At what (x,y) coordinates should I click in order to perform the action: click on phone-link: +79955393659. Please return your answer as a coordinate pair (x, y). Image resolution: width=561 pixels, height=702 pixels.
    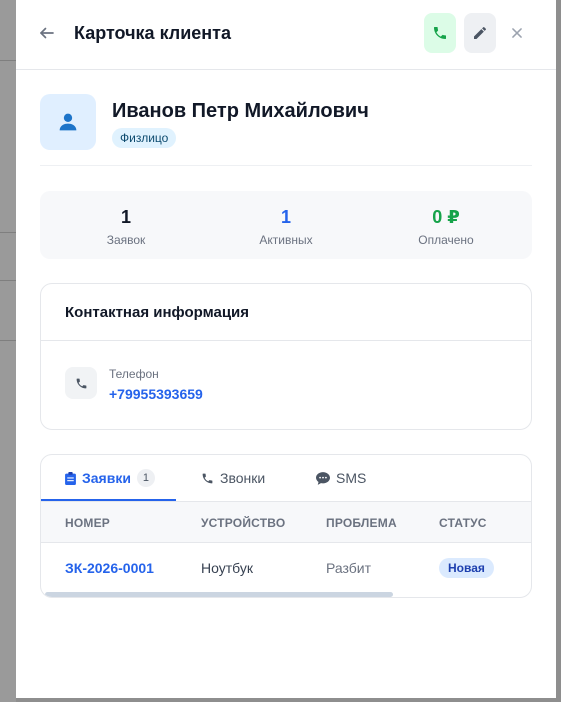
    Looking at the image, I should click on (156, 394).